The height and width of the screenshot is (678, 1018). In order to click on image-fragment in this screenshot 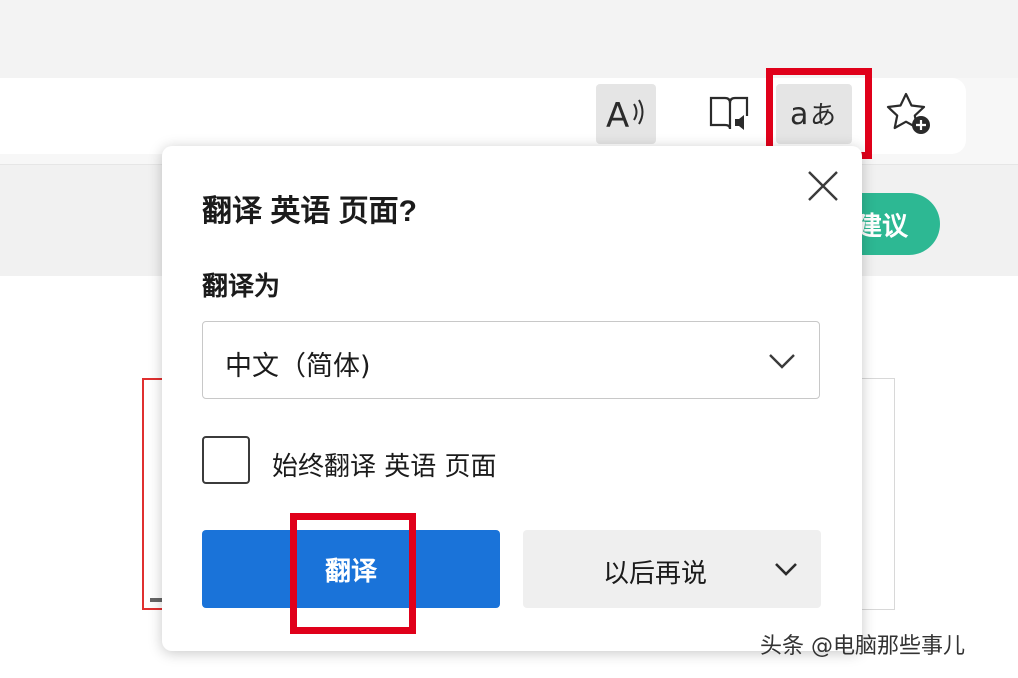, I will do `click(156, 600)`.